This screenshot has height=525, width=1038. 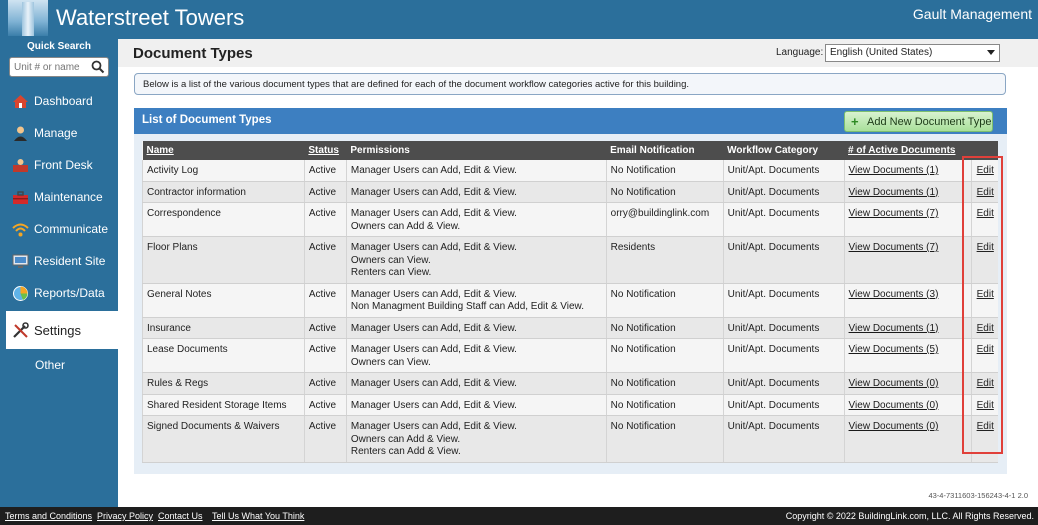 What do you see at coordinates (59, 229) in the screenshot?
I see `sidebar-item-communicate: Communicate` at bounding box center [59, 229].